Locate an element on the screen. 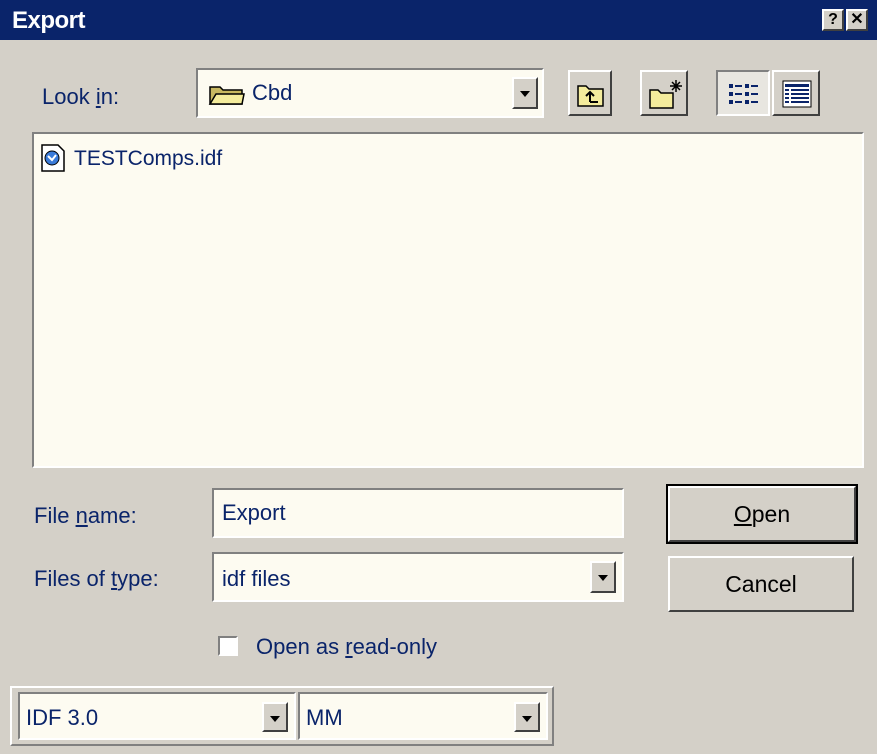 The image size is (877, 754). idf-version-dropdown-button is located at coordinates (275, 717).